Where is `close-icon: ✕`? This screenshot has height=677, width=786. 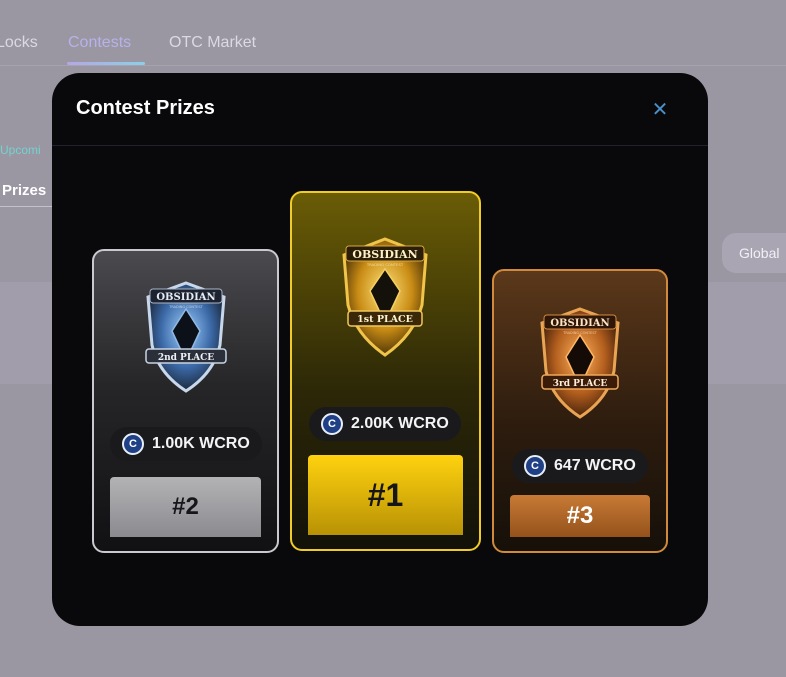
close-icon: ✕ is located at coordinates (660, 111).